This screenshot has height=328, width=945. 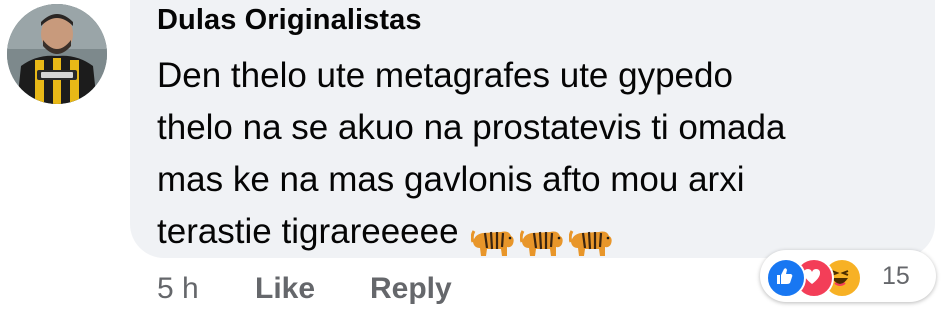 What do you see at coordinates (445, 75) in the screenshot?
I see `comment-line: Den thelo ute metagrafes ute gypedo` at bounding box center [445, 75].